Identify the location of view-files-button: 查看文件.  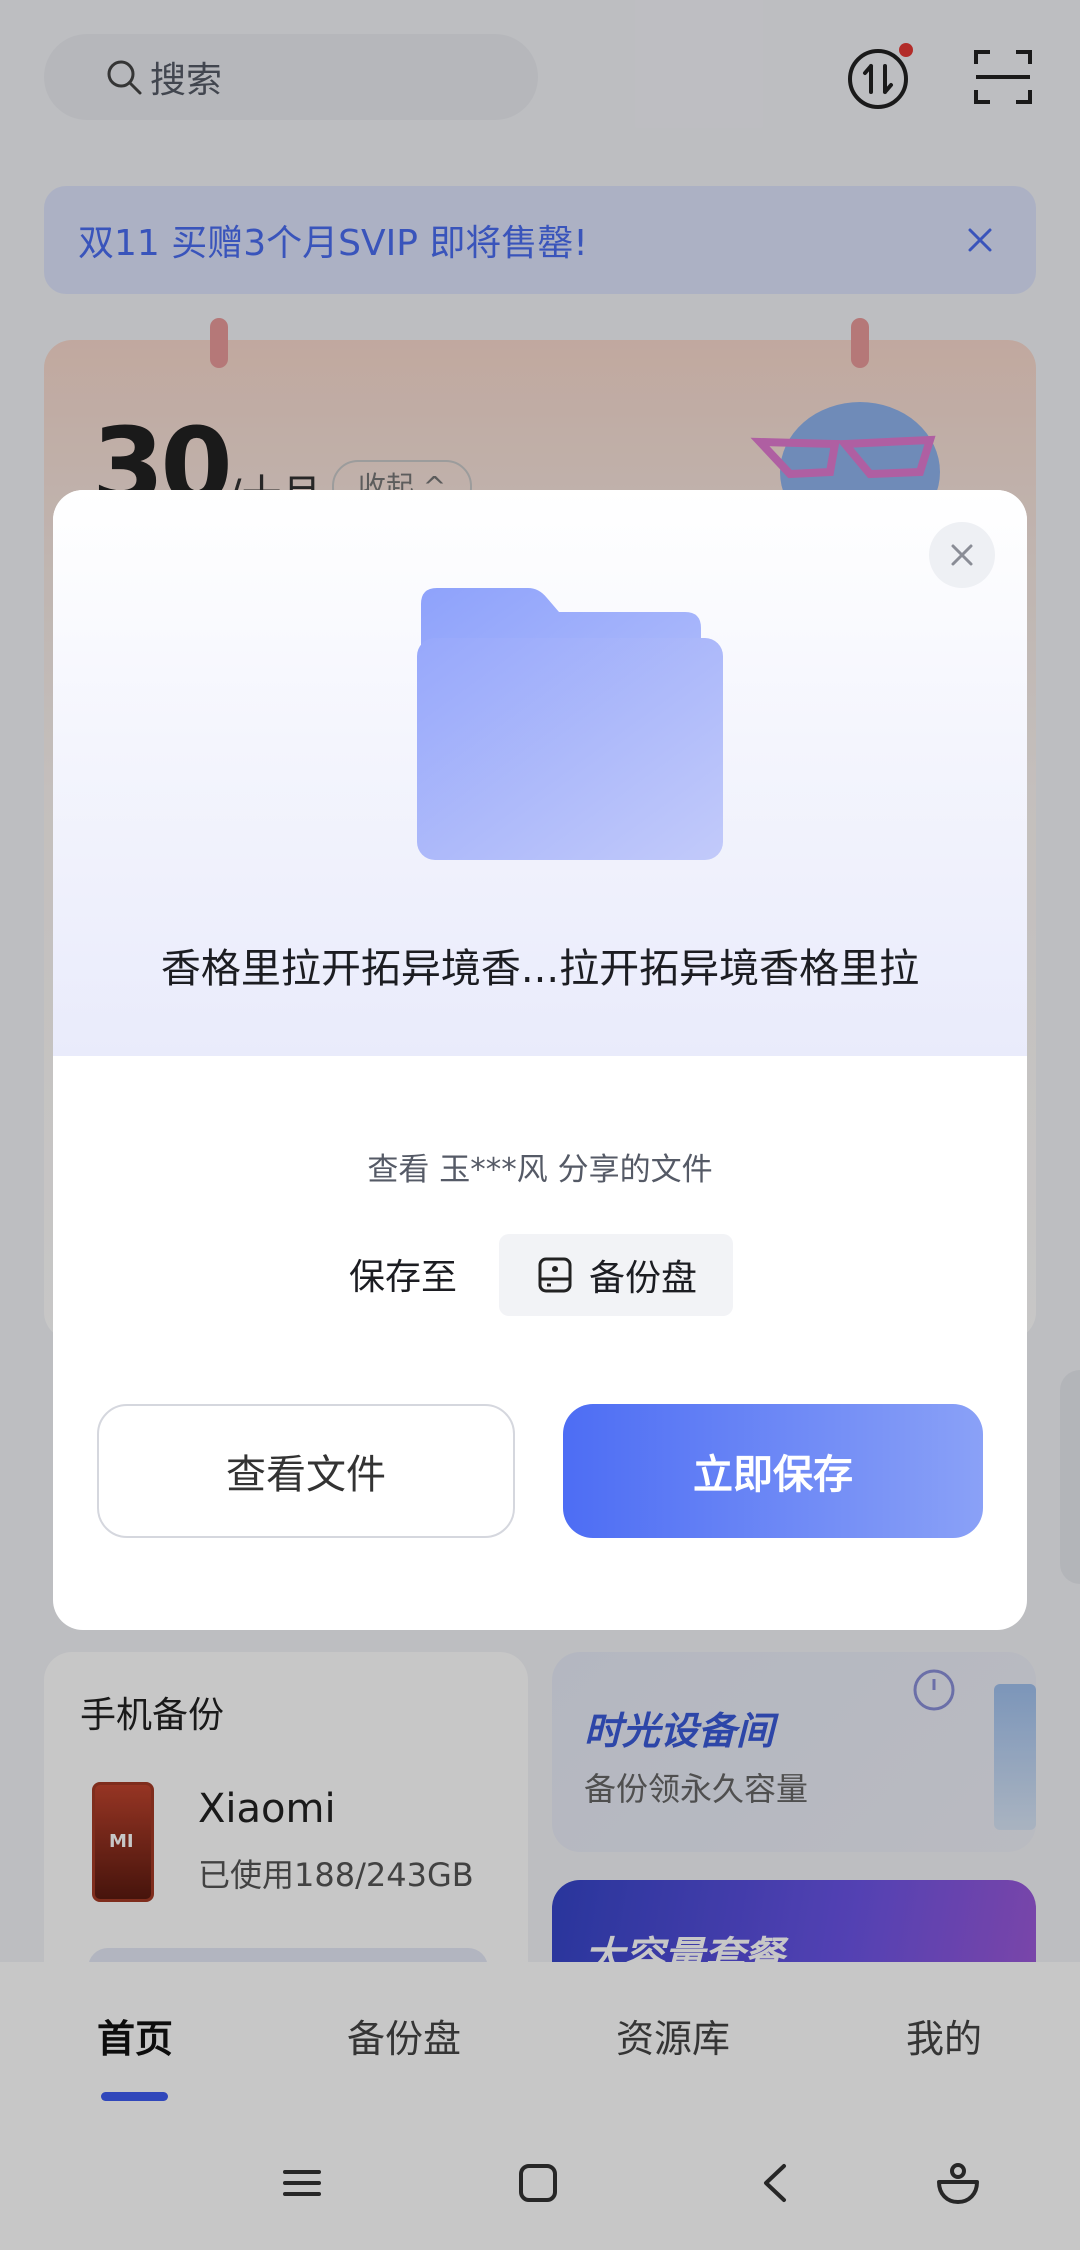
(306, 1471).